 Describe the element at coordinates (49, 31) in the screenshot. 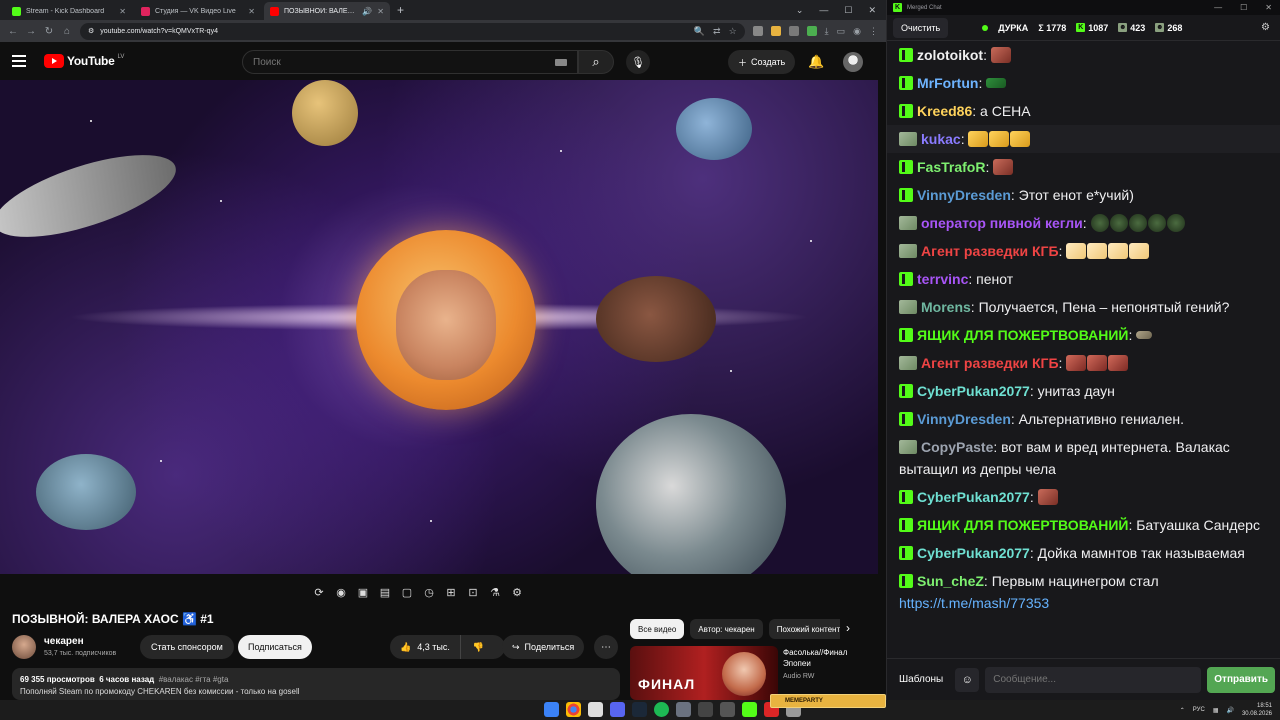

I see `reload-icon: ↻` at that location.